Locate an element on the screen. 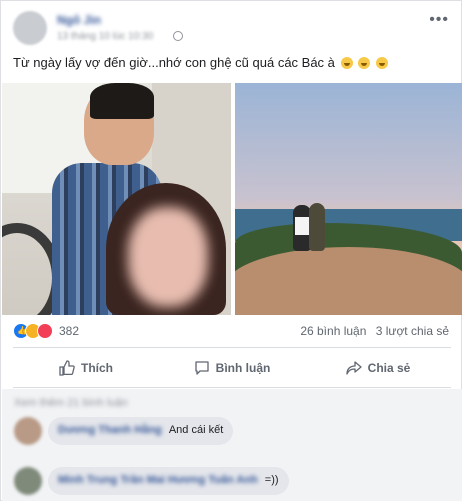  comment-bubble: Dương Thanh Hằng And cái kết is located at coordinates (141, 431).